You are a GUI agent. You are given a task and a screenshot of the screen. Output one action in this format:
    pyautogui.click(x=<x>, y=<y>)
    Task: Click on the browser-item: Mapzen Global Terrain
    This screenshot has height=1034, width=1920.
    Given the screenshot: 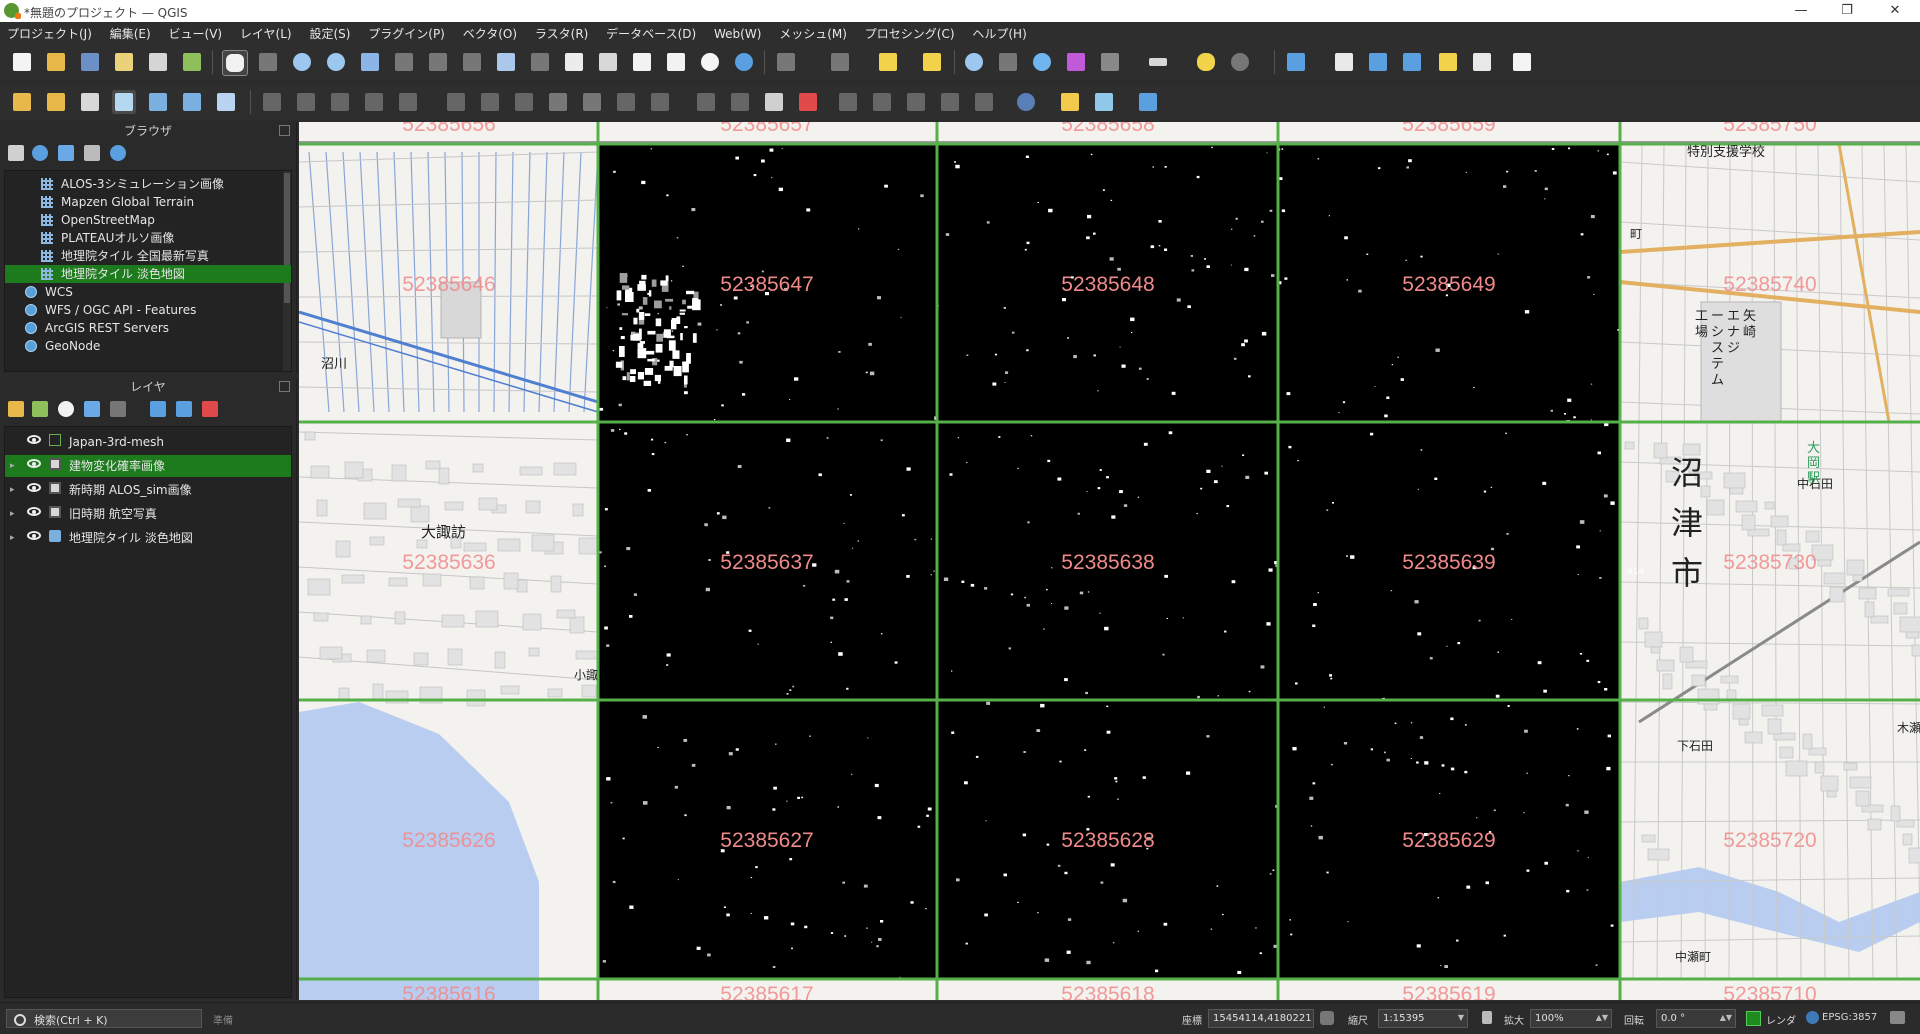 What is the action you would take?
    pyautogui.click(x=148, y=202)
    